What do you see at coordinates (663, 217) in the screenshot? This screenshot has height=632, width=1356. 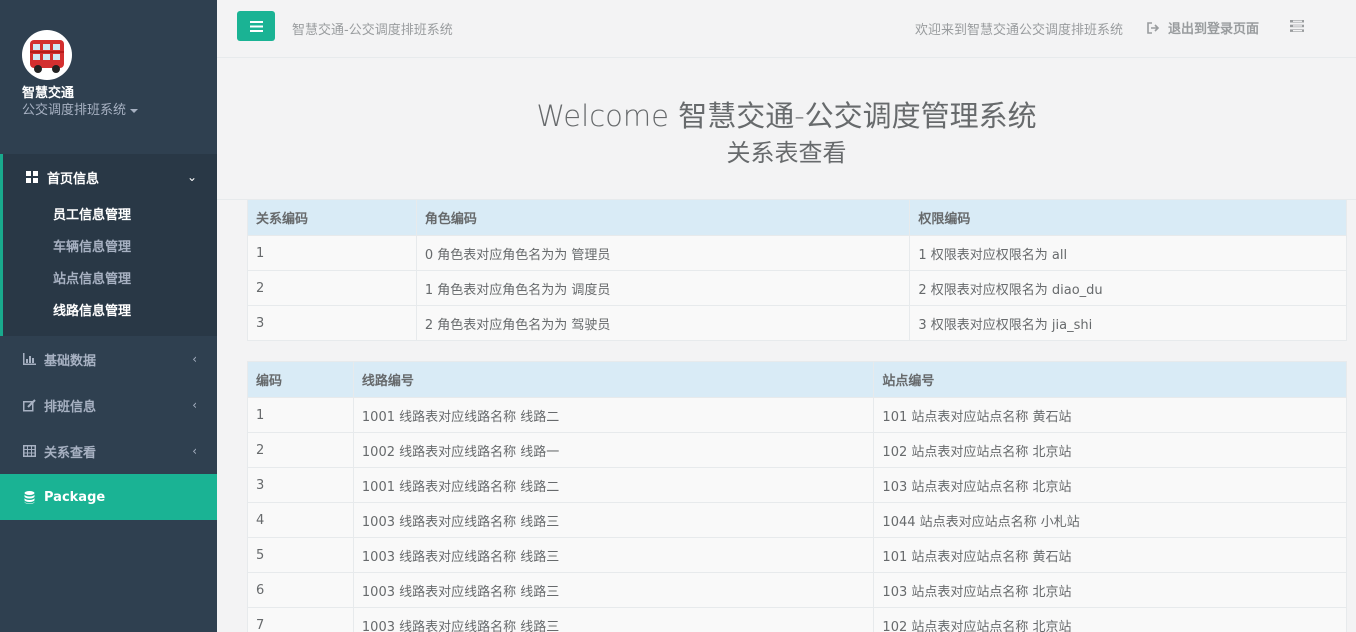 I see `column-header: 角色编码` at bounding box center [663, 217].